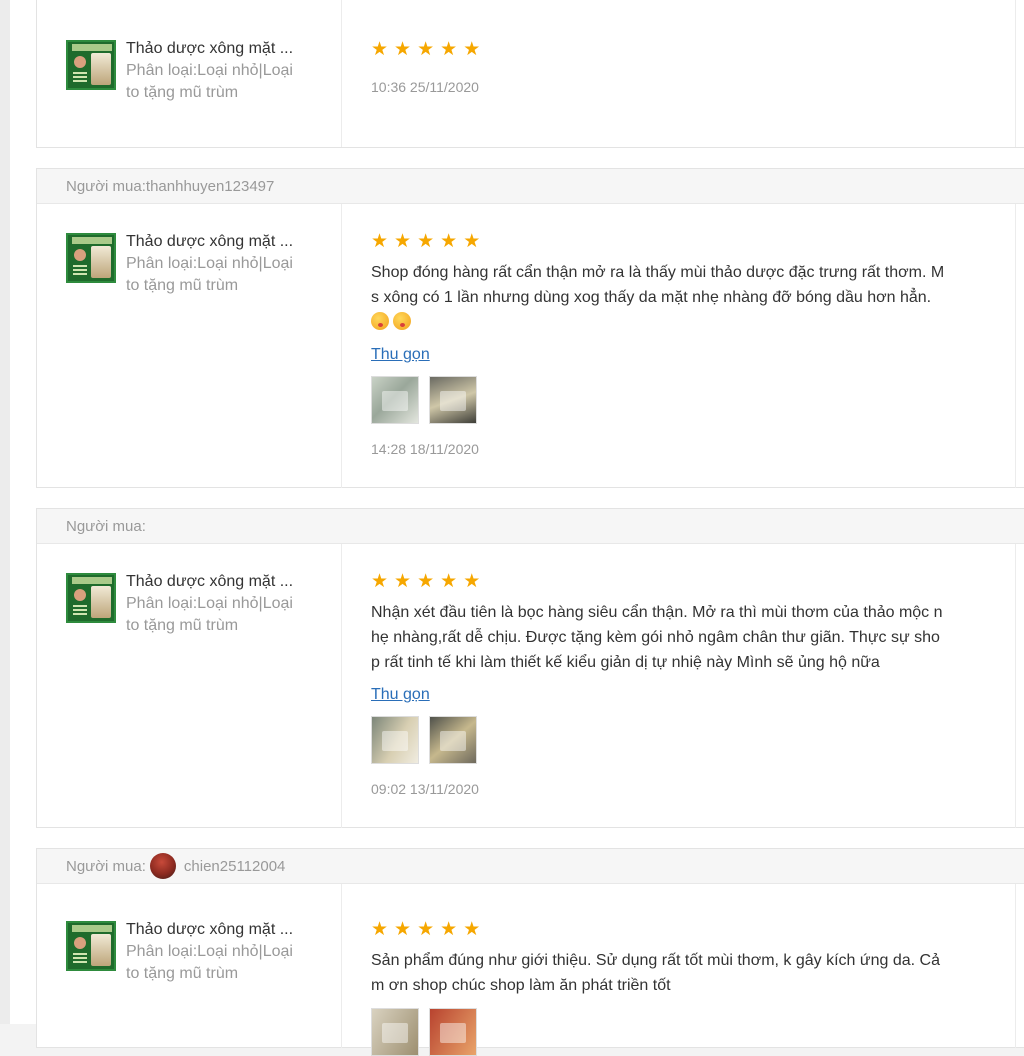 The image size is (1024, 1056). I want to click on buyer-header: Người mua: chien25112004, so click(530, 866).